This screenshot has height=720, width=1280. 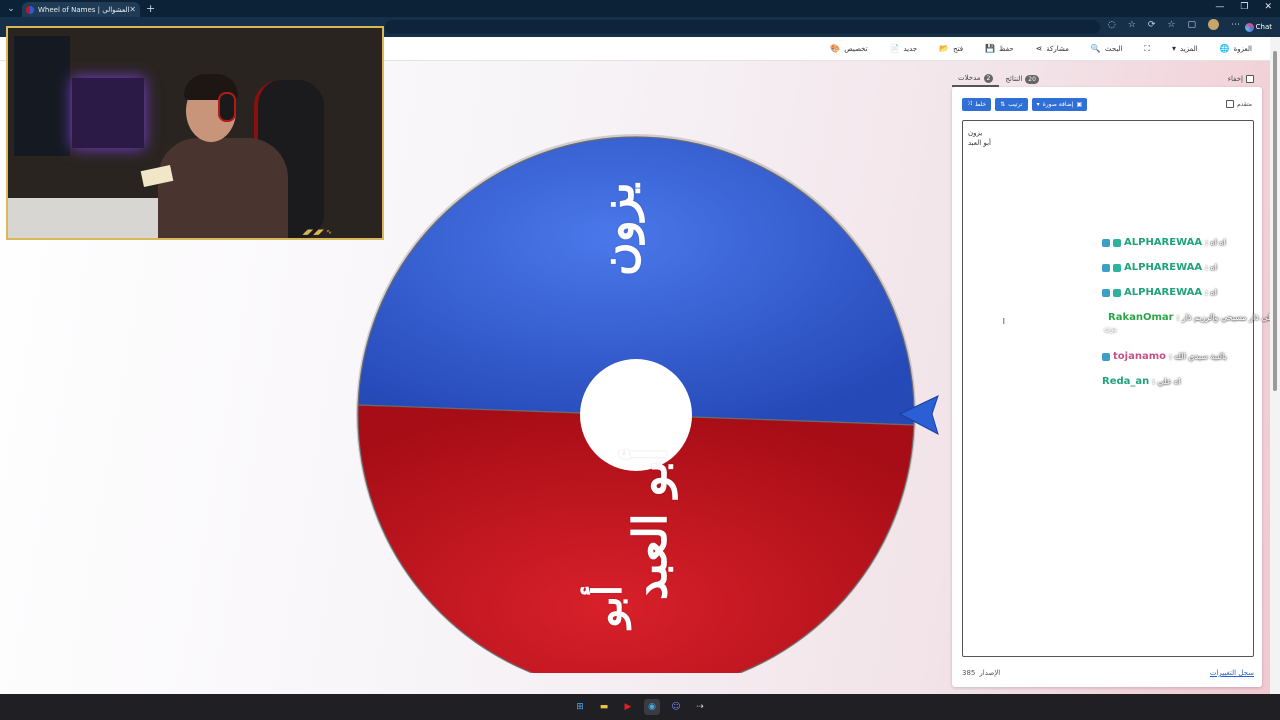 I want to click on scrollbar-thumb, so click(x=1275, y=221).